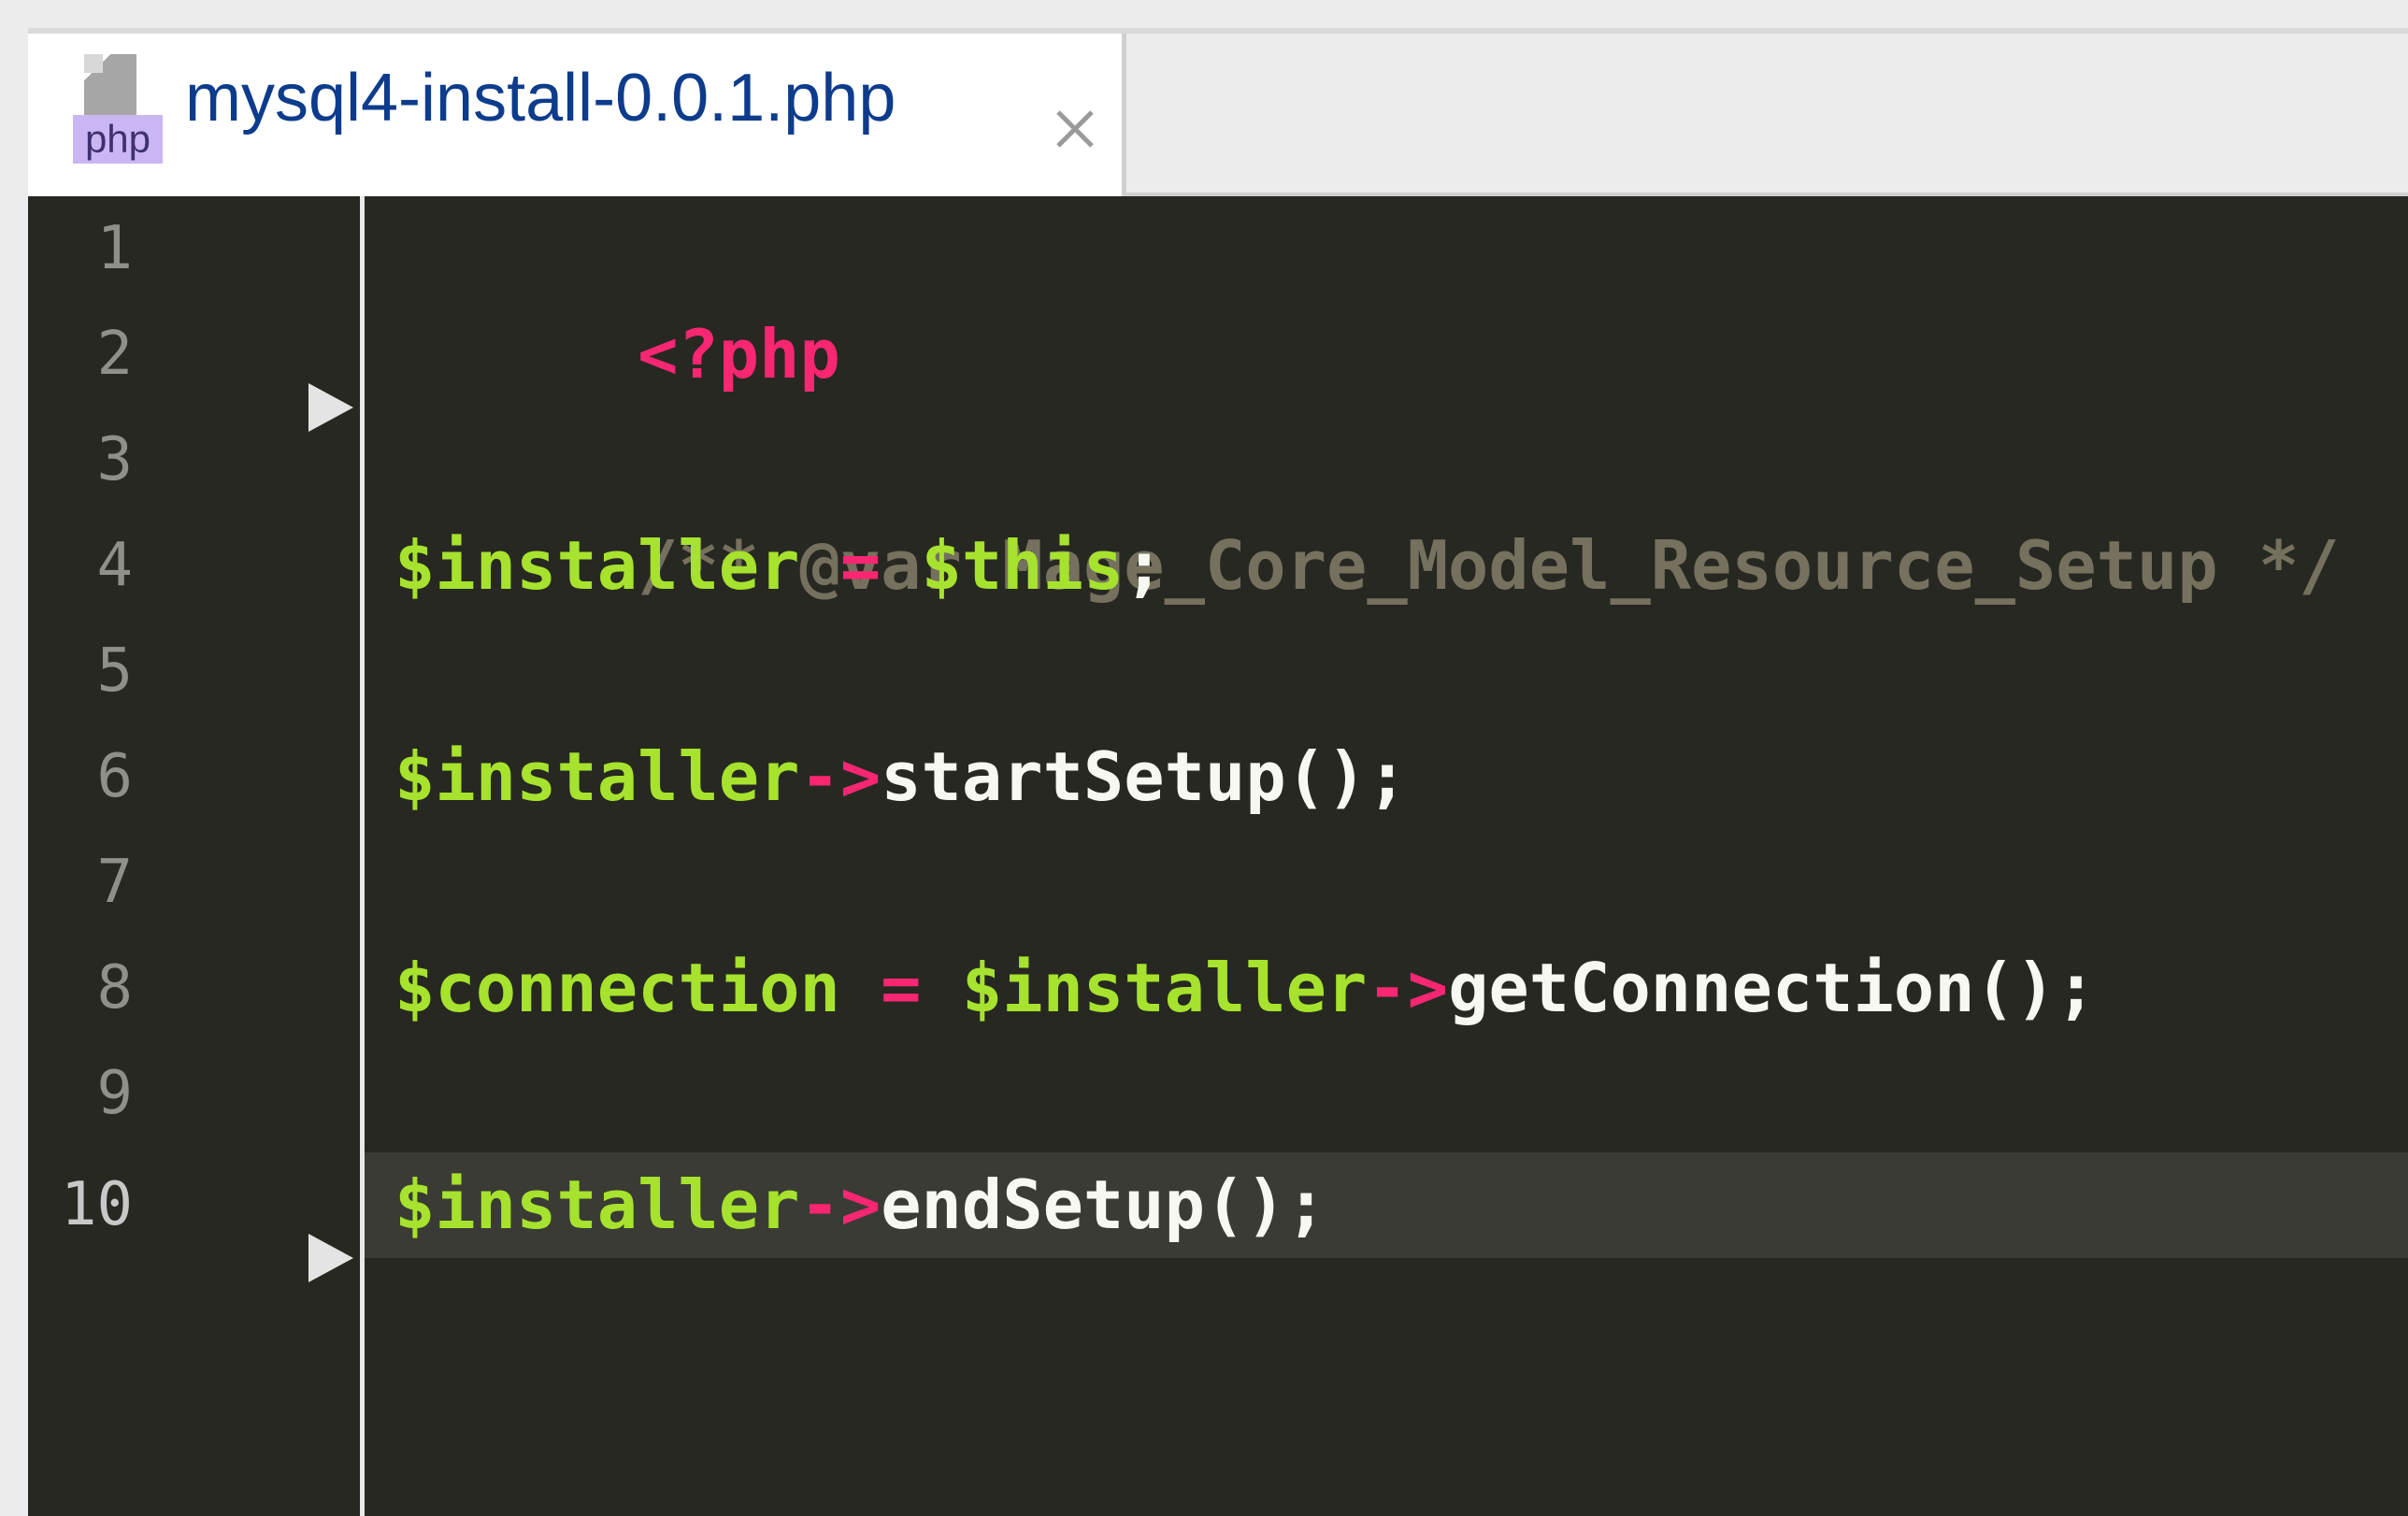  What do you see at coordinates (114, 882) in the screenshot?
I see `line-number: 7` at bounding box center [114, 882].